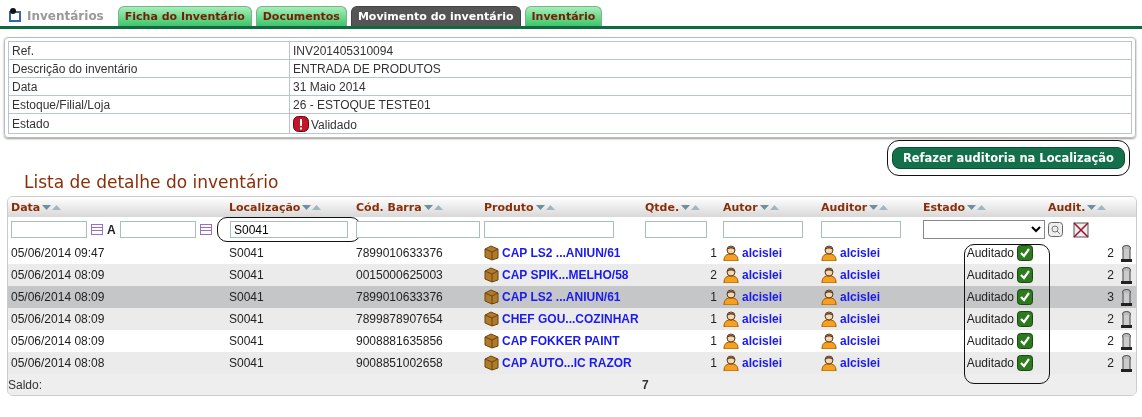 The height and width of the screenshot is (417, 1142). I want to click on redo-audit-button: Refazer auditoria na Localização, so click(1008, 158).